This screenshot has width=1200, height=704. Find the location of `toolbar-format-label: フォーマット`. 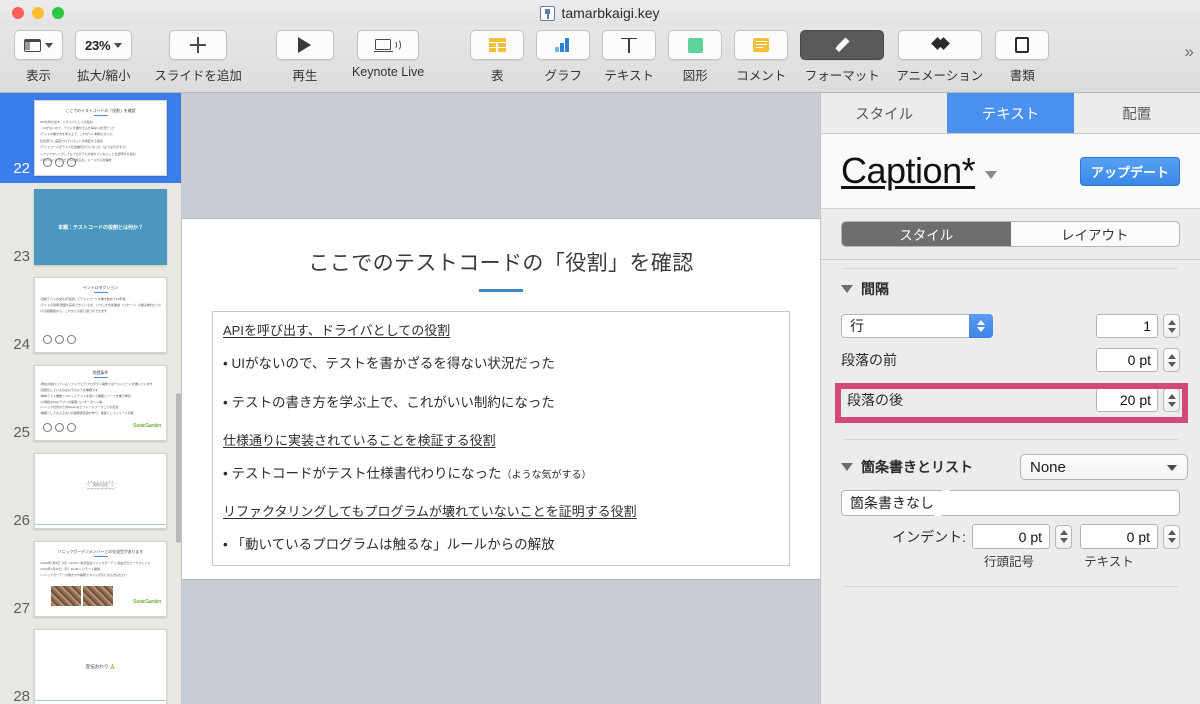

toolbar-format-label: フォーマット is located at coordinates (842, 76).